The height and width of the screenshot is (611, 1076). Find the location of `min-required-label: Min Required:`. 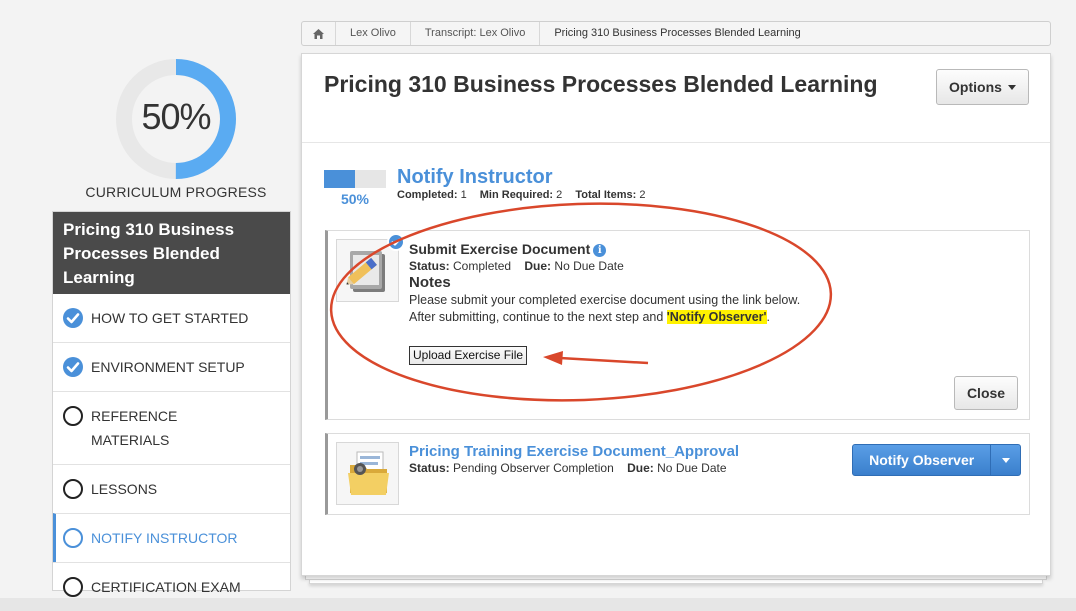

min-required-label: Min Required: is located at coordinates (516, 195).